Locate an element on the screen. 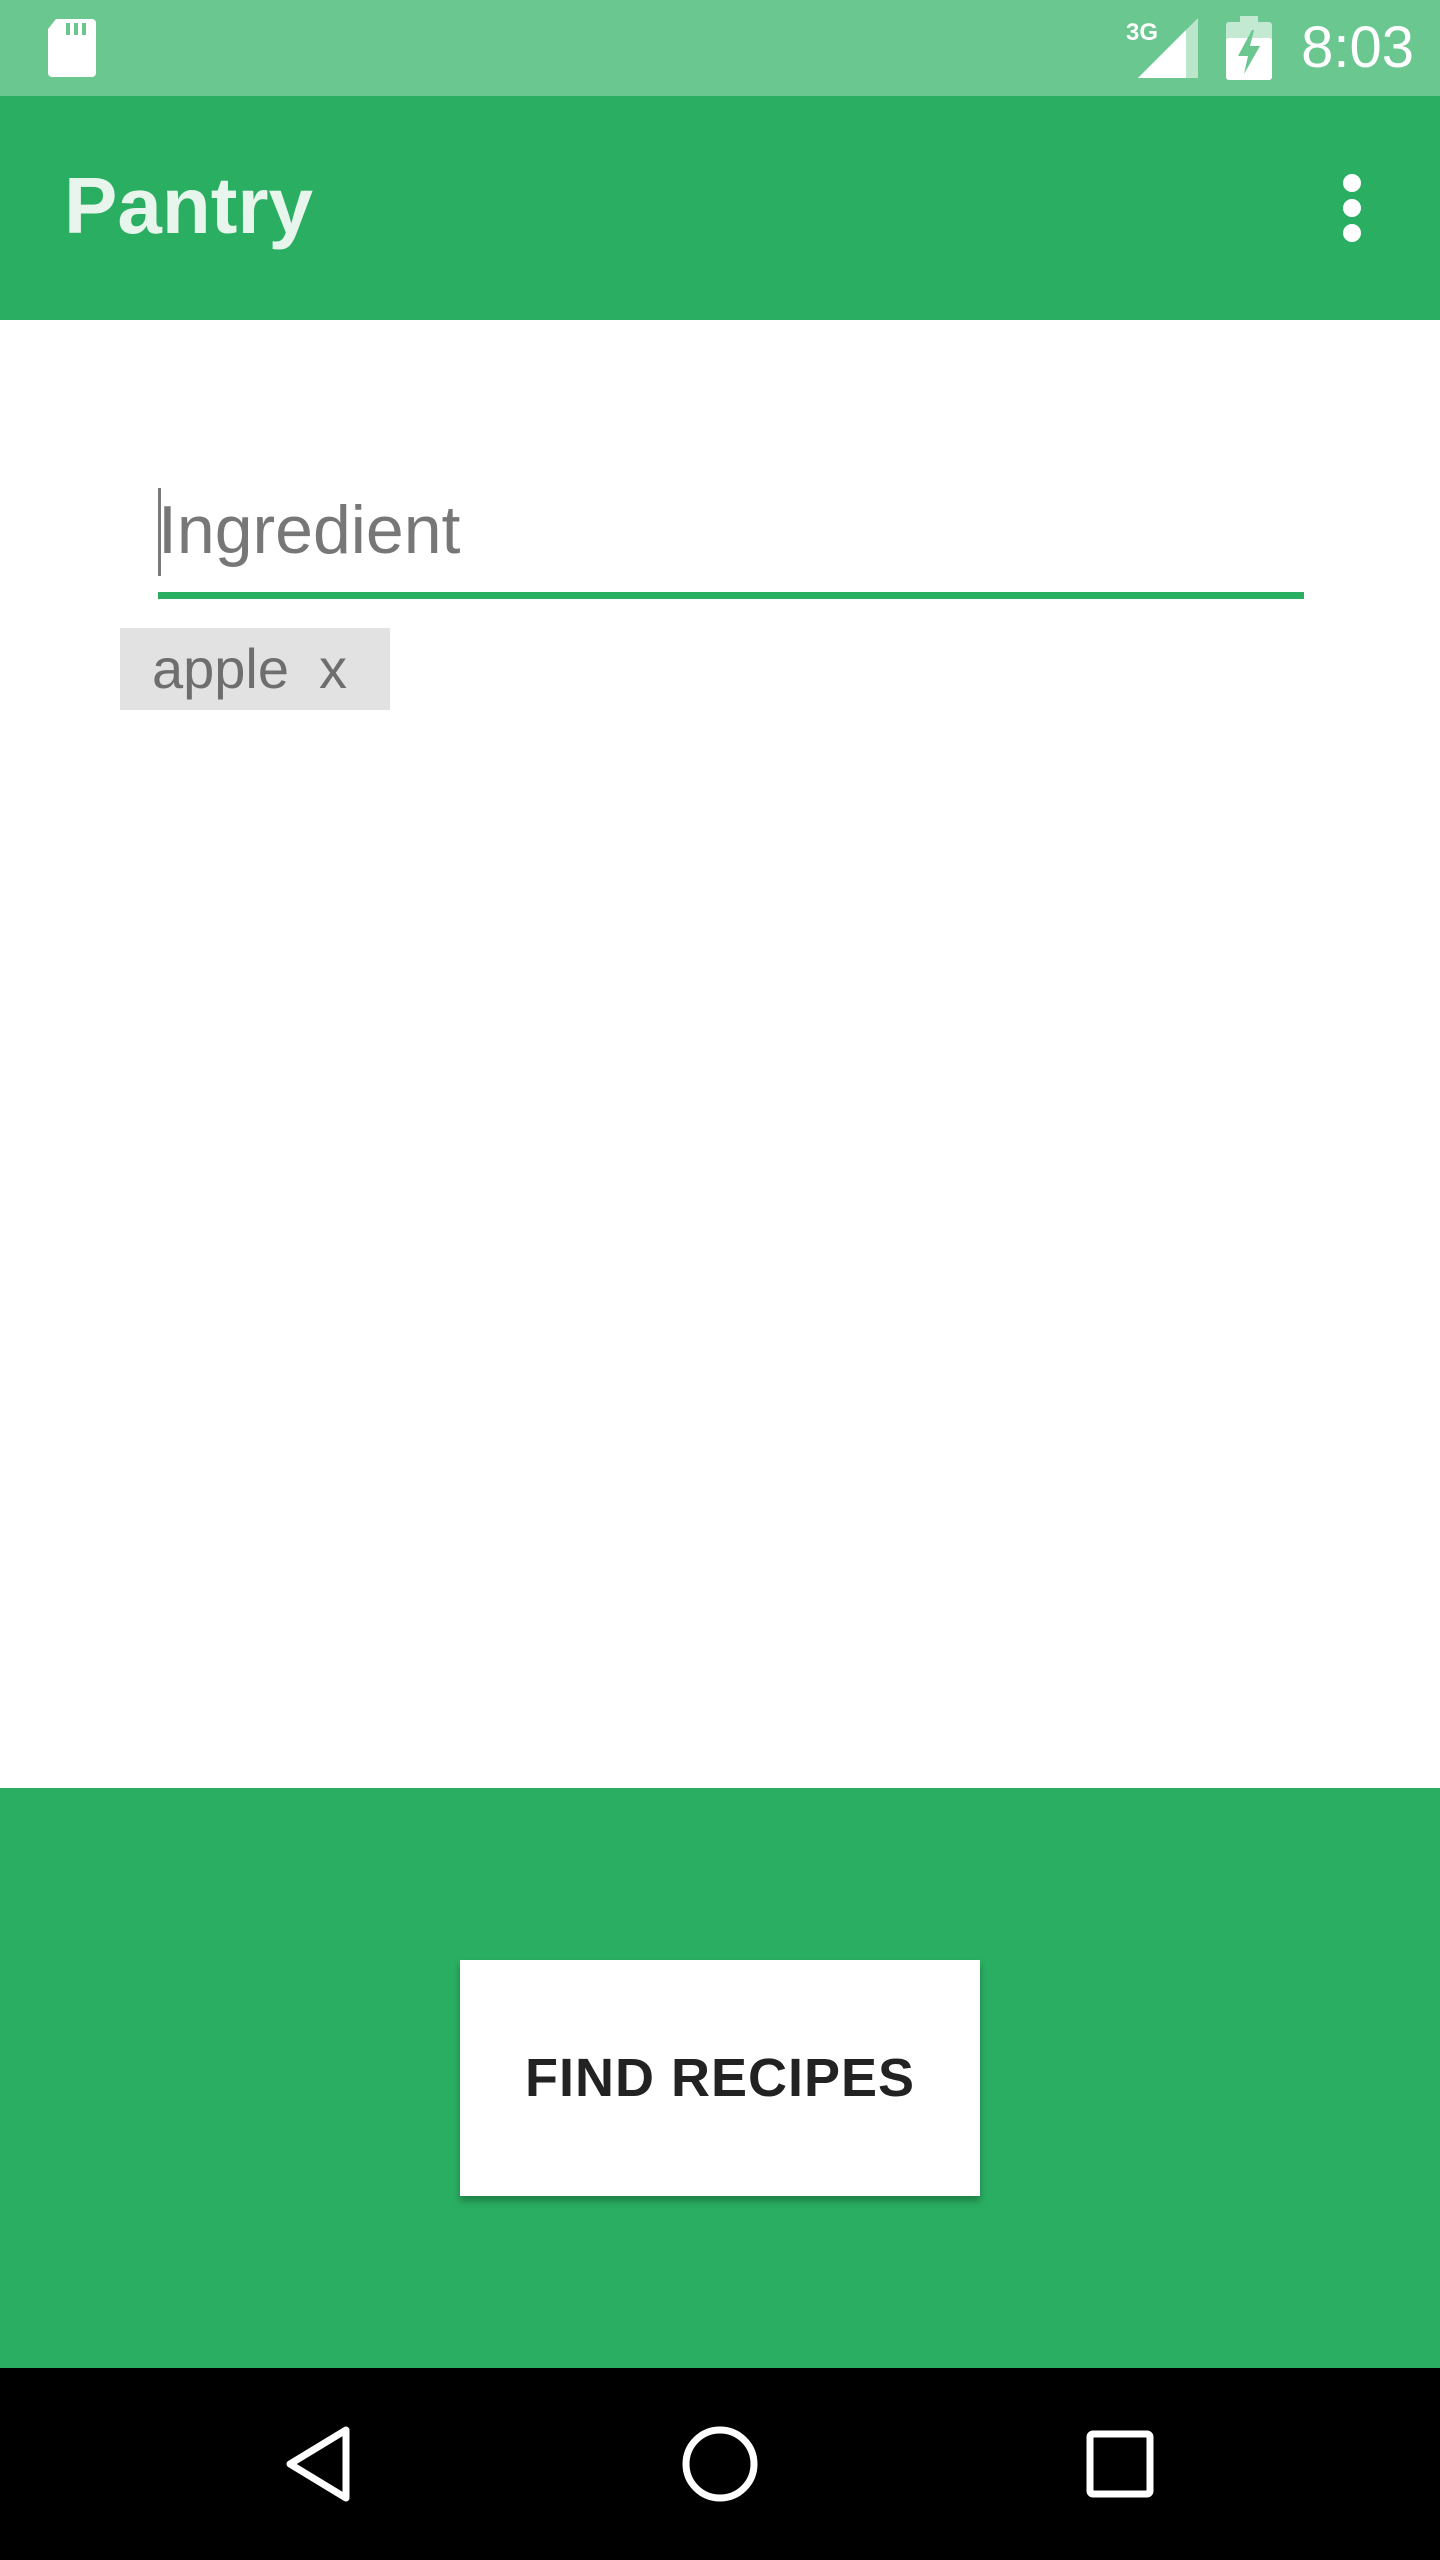 The image size is (1440, 2560). navigation-bar is located at coordinates (720, 2464).